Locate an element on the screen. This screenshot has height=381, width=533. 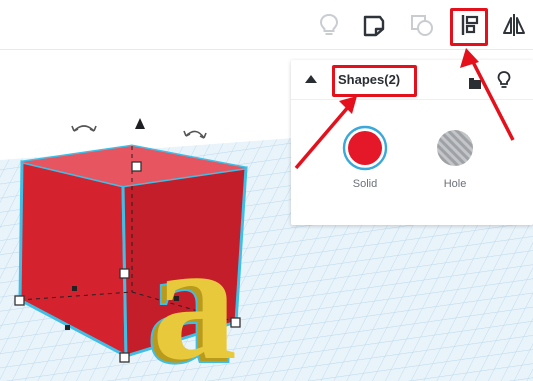
shapes-highlight-box is located at coordinates (374, 81).